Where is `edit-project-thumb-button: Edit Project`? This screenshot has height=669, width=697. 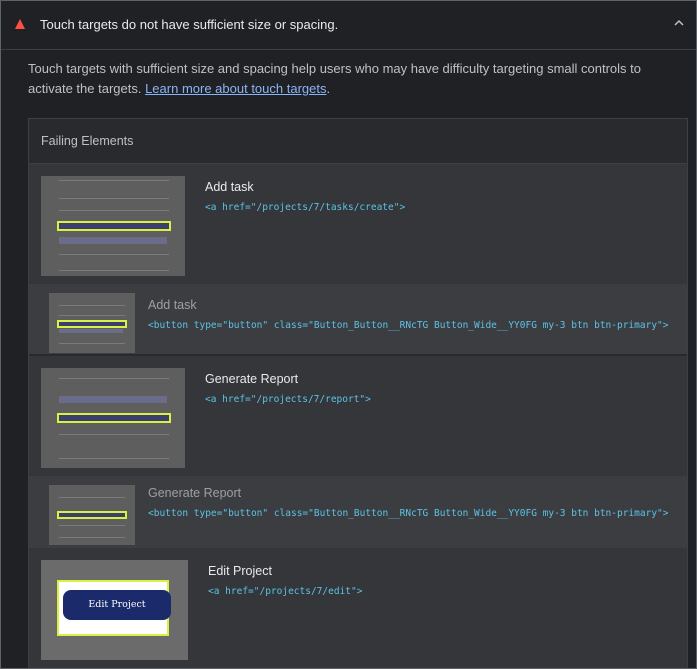 edit-project-thumb-button: Edit Project is located at coordinates (117, 605).